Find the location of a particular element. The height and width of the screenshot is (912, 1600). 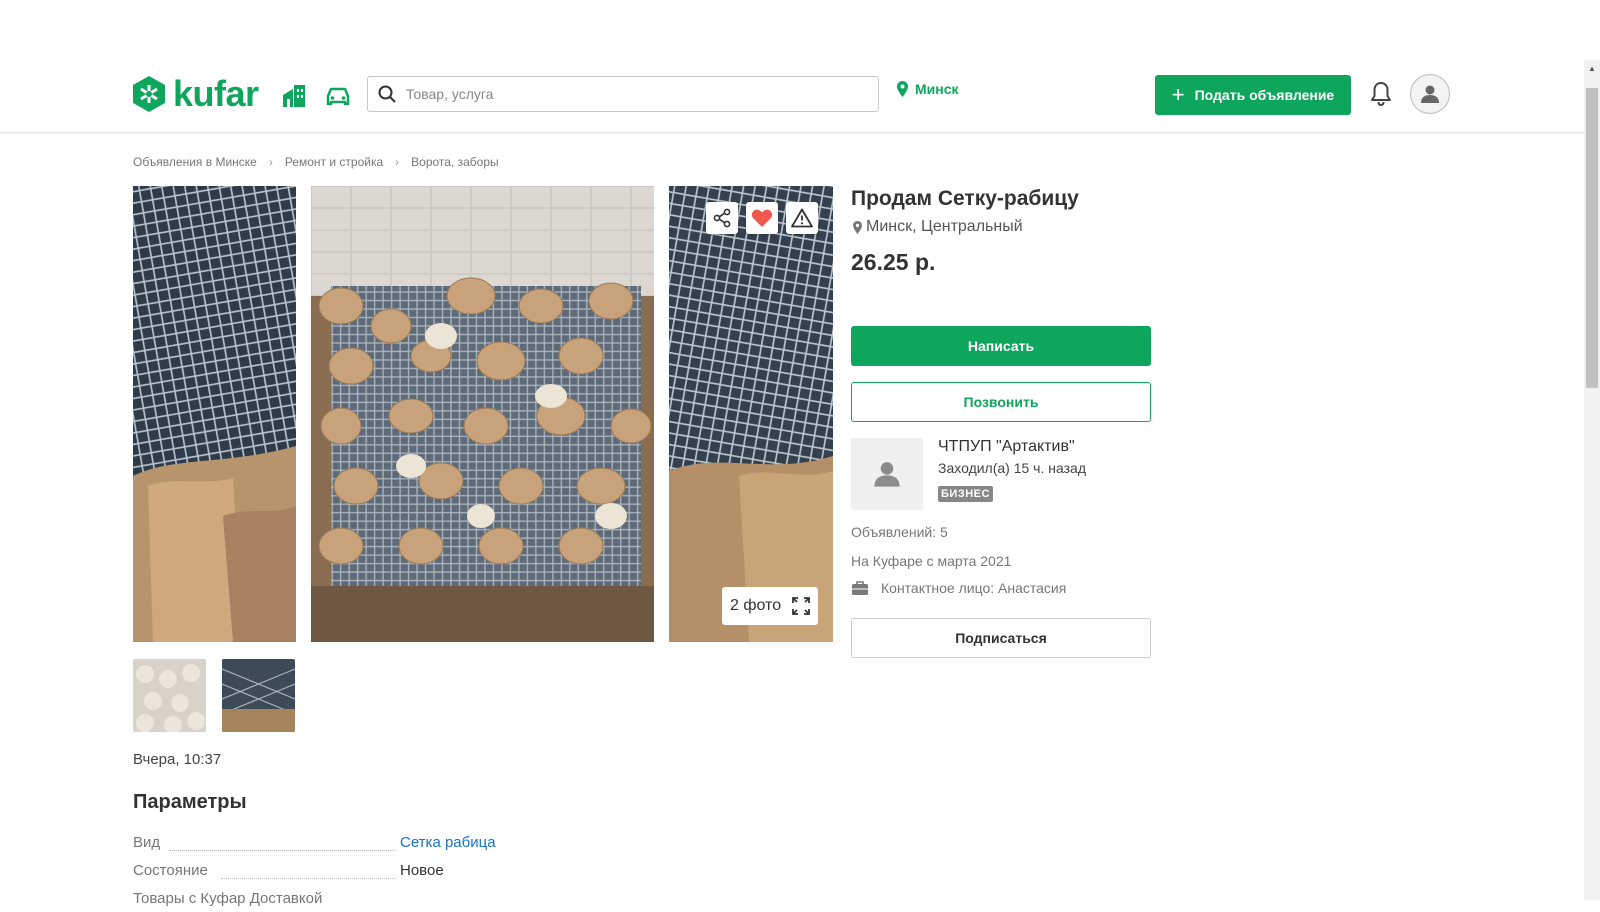

call-button: Позвонить is located at coordinates (1001, 402).